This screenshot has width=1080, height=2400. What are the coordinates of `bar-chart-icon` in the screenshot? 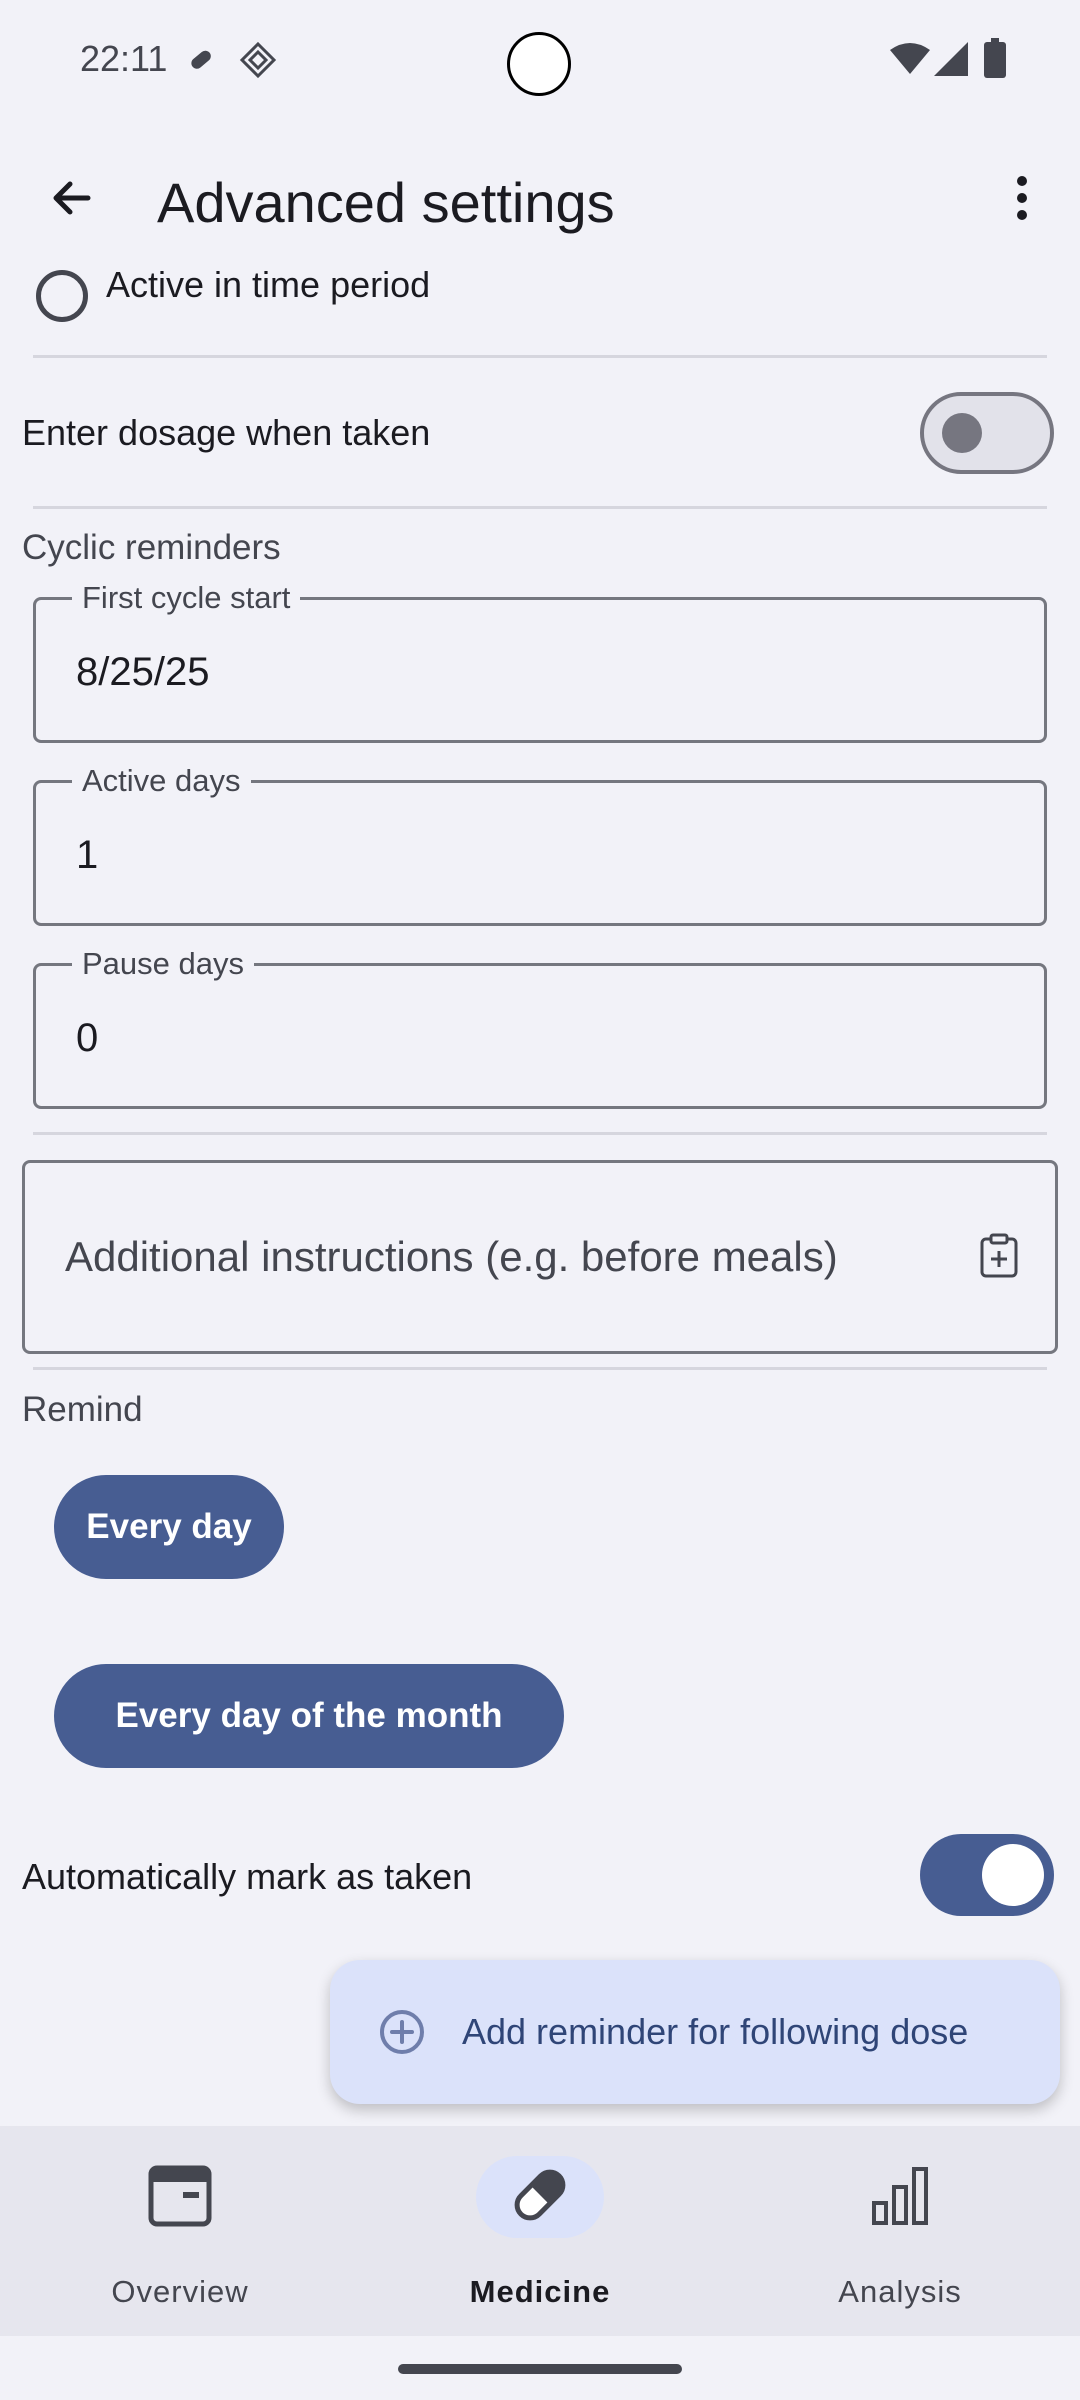 It's located at (900, 2197).